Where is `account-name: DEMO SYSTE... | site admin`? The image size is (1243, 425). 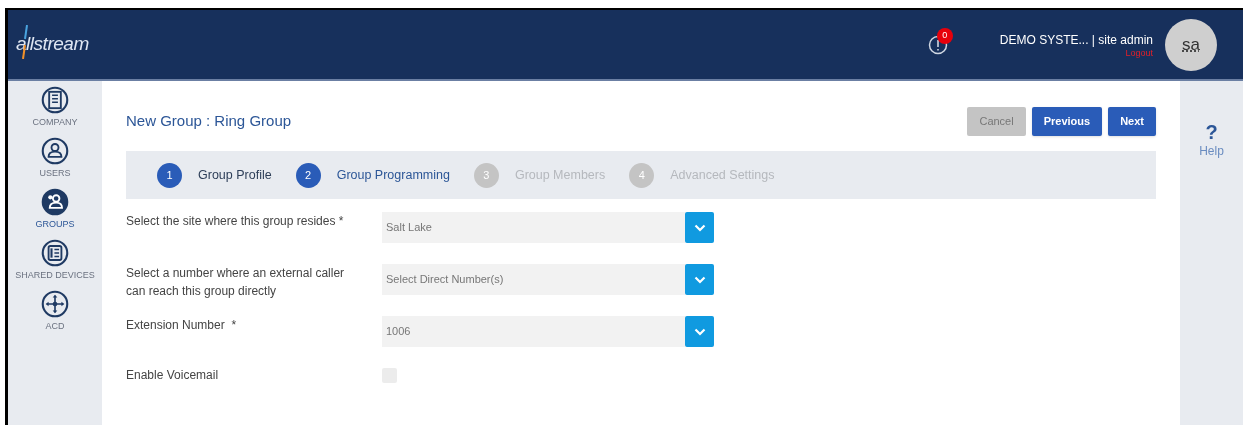 account-name: DEMO SYSTE... | site admin is located at coordinates (1076, 40).